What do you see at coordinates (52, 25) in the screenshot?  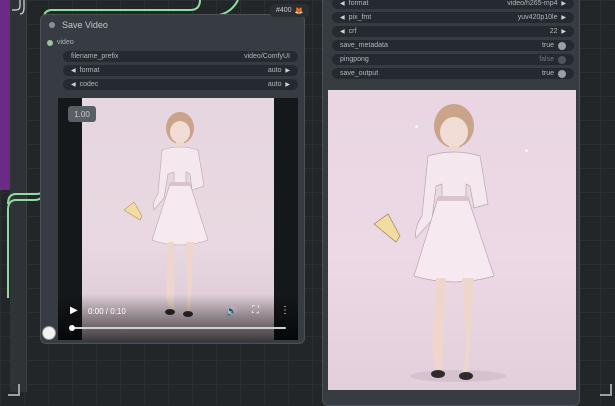 I see `collapse-dot-icon` at bounding box center [52, 25].